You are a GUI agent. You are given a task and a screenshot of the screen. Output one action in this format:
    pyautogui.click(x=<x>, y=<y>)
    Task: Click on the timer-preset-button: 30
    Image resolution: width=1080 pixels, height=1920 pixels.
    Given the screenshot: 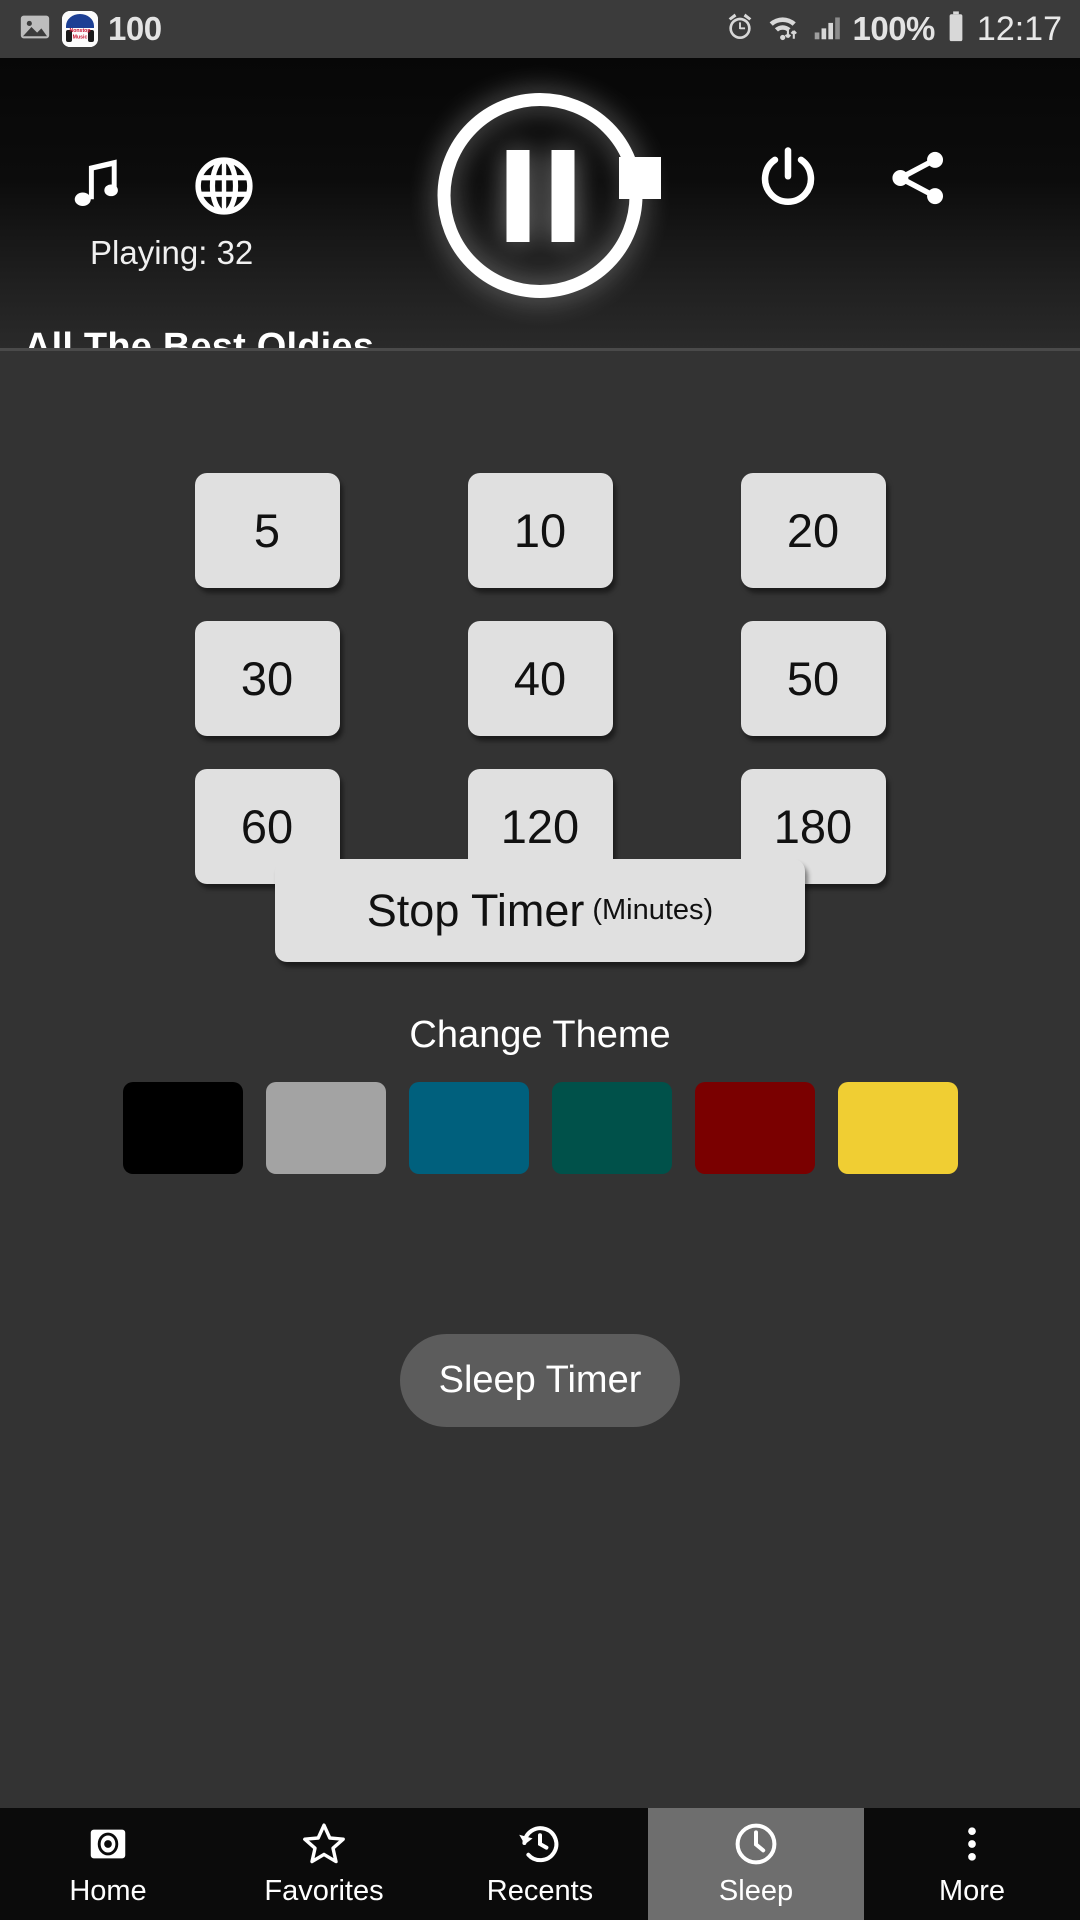 What is the action you would take?
    pyautogui.click(x=267, y=678)
    